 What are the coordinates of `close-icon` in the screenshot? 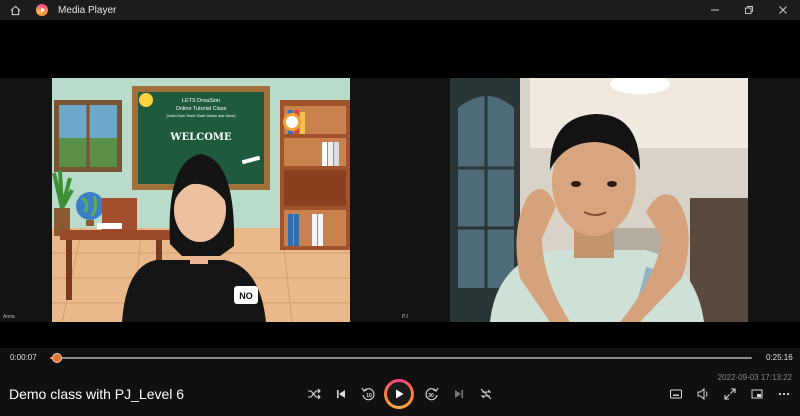 It's located at (783, 10).